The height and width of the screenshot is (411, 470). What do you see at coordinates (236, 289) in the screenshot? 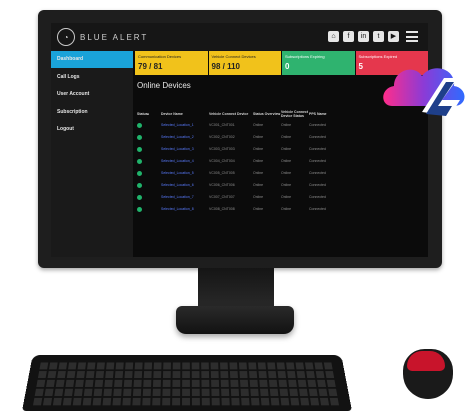
I see `monitor-stand-neck` at bounding box center [236, 289].